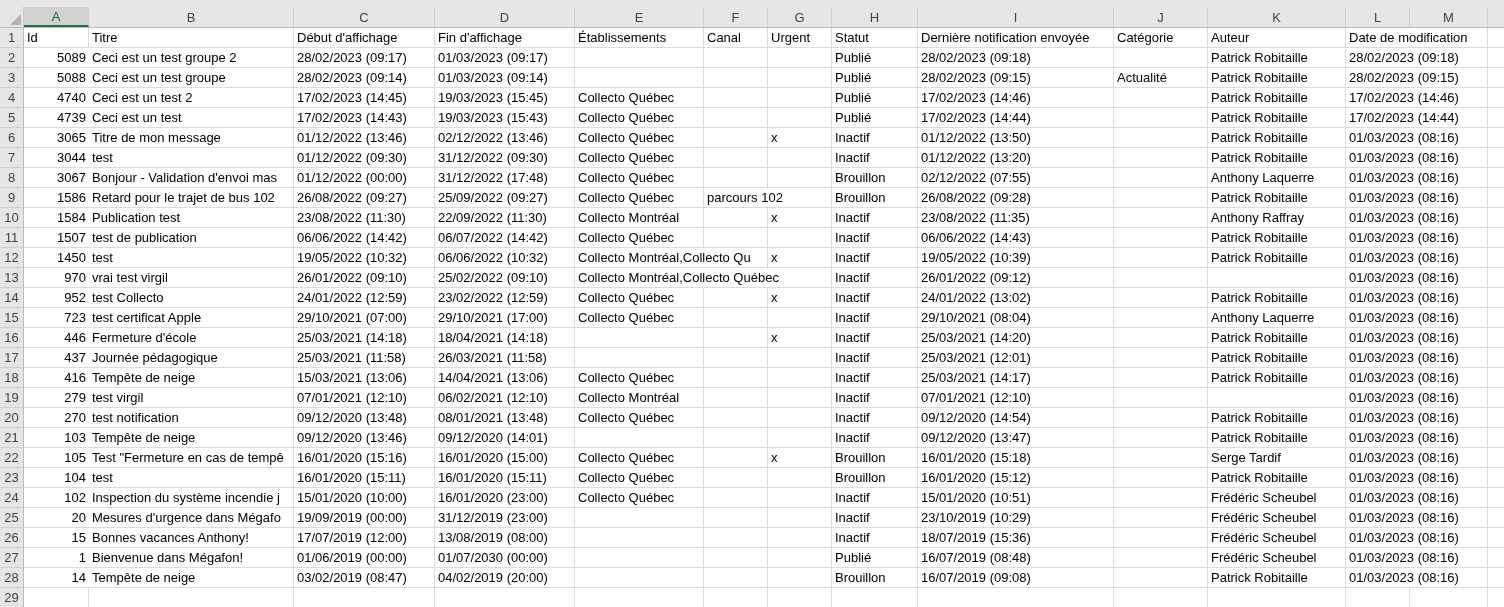 Image resolution: width=1504 pixels, height=607 pixels. Describe the element at coordinates (875, 17) in the screenshot. I see `column-header: H` at that location.